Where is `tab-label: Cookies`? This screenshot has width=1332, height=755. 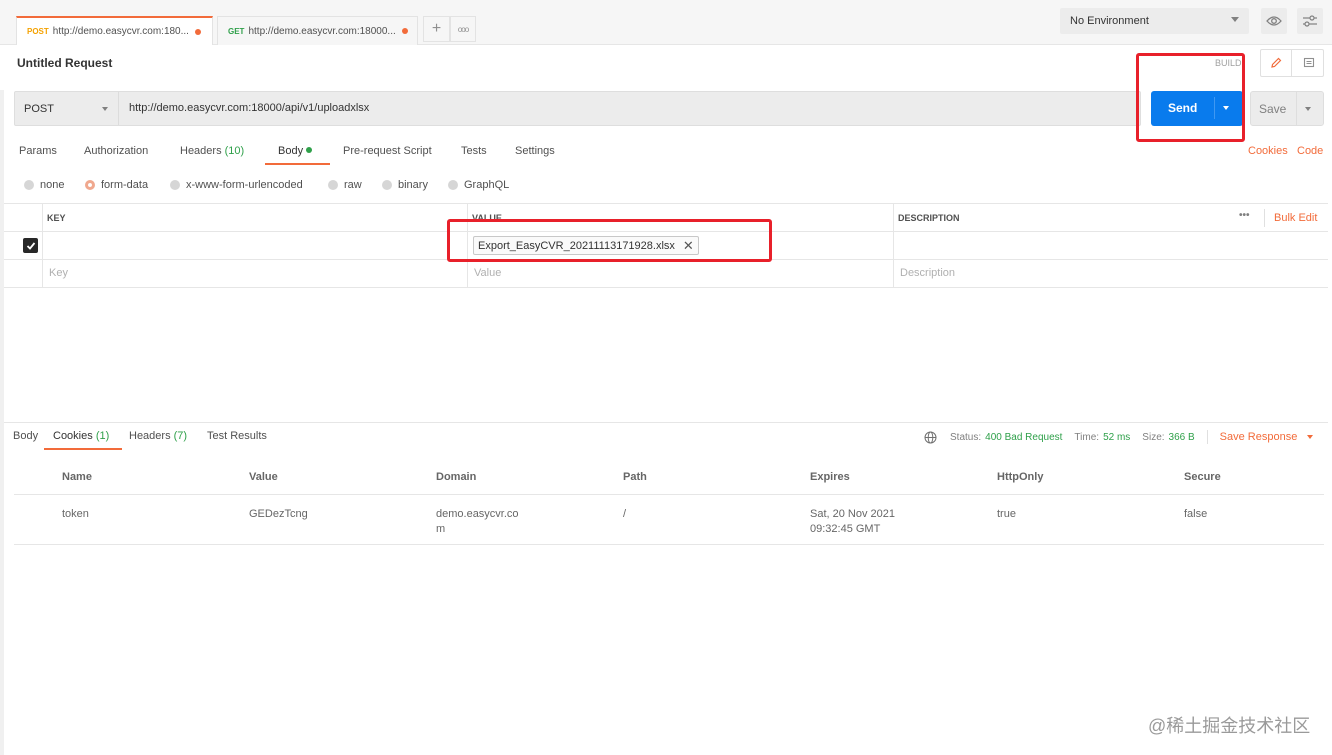
tab-label: Cookies is located at coordinates (73, 436).